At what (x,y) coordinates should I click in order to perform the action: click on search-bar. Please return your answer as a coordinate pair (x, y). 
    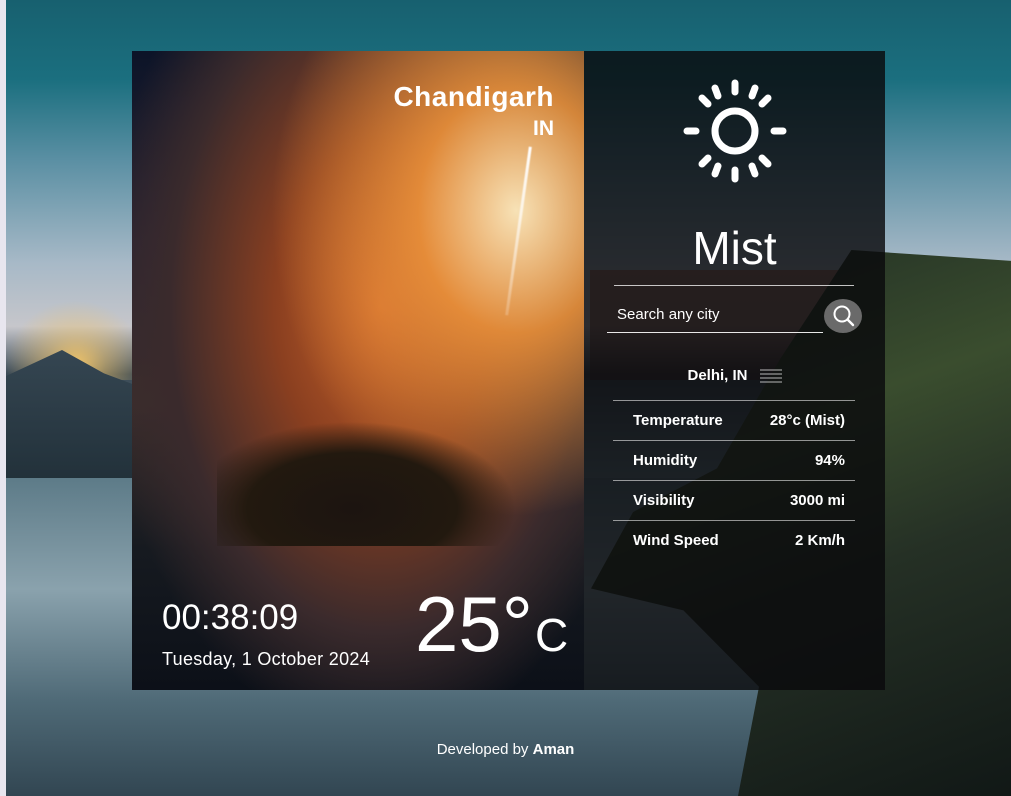
    Looking at the image, I should click on (734, 316).